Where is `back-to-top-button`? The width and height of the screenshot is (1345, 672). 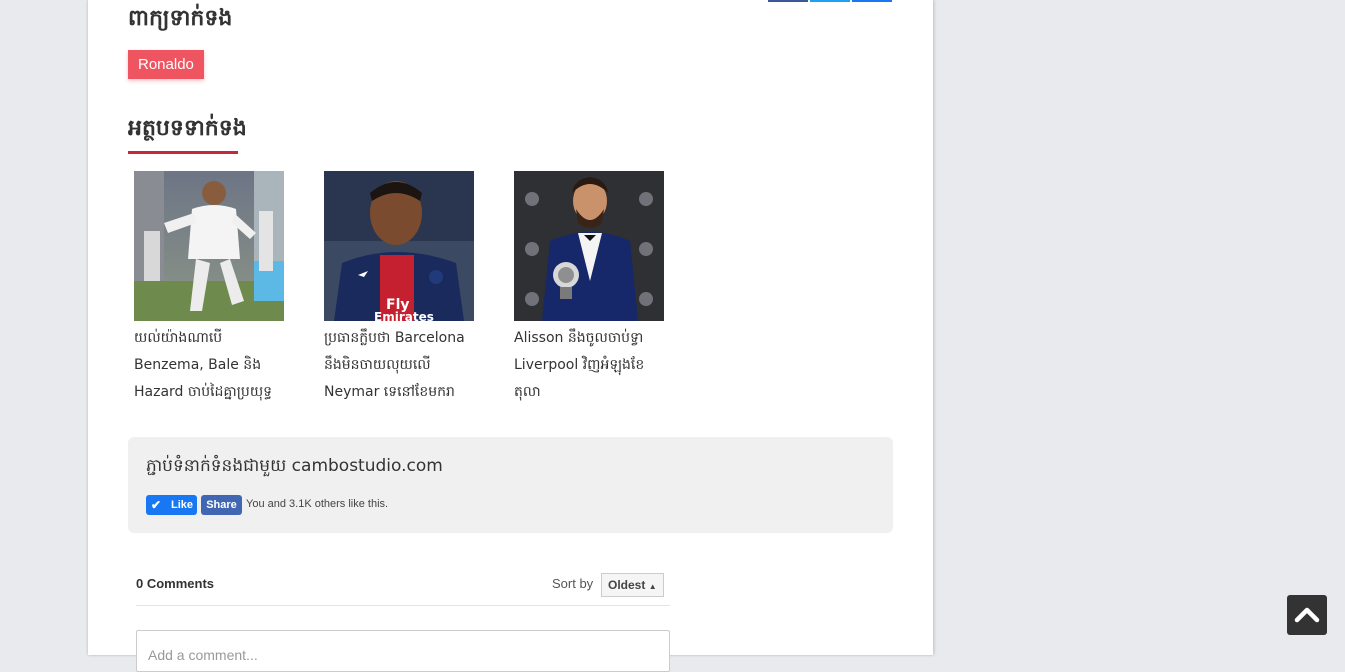 back-to-top-button is located at coordinates (1307, 615).